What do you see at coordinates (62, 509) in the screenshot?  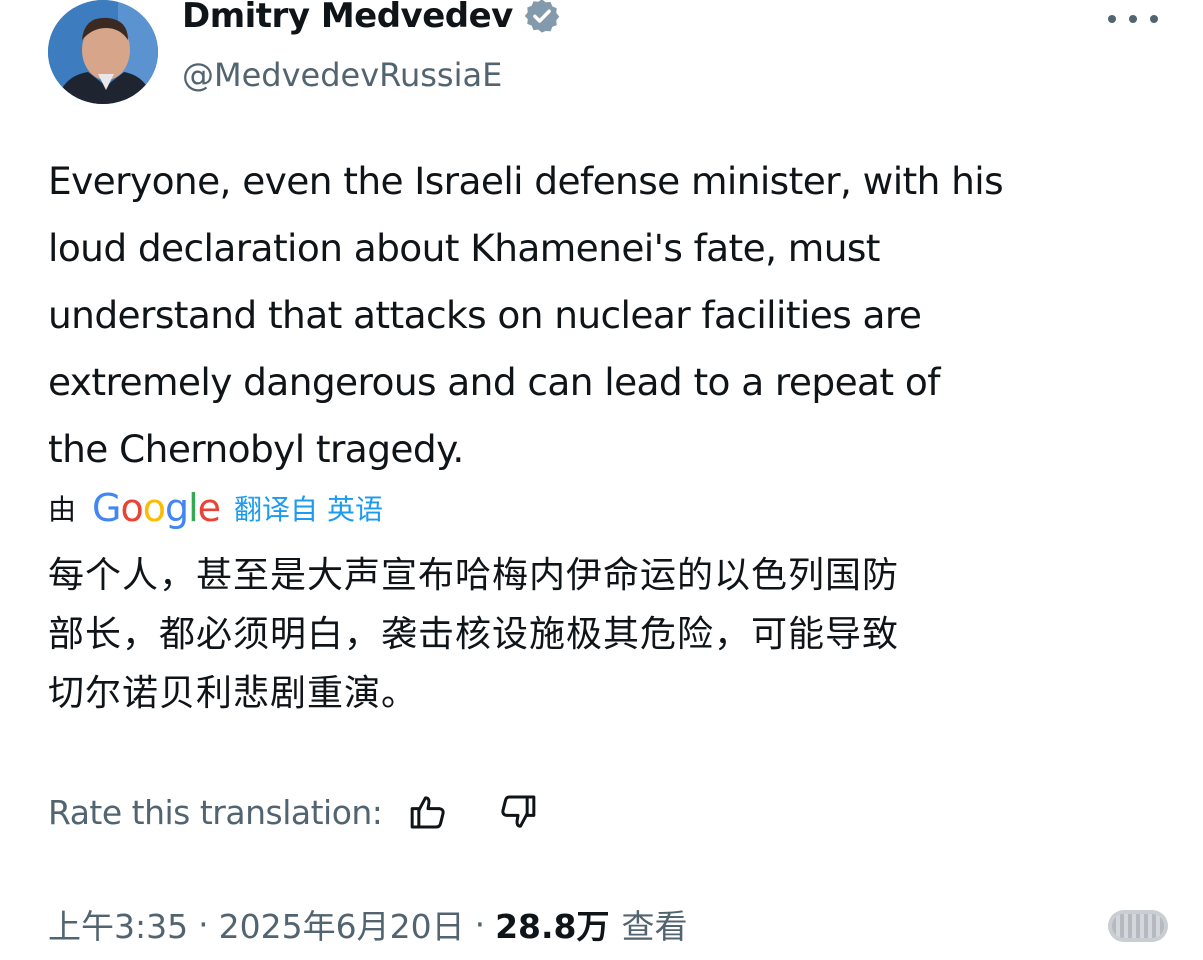 I see `translated-by-label: 由` at bounding box center [62, 509].